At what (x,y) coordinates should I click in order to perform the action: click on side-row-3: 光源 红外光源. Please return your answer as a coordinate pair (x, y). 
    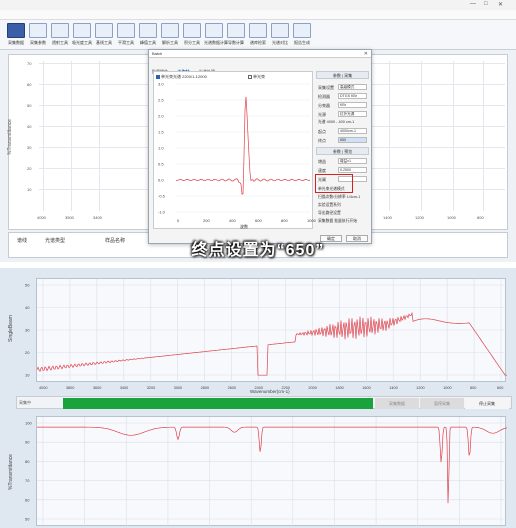
    Looking at the image, I should click on (342, 114).